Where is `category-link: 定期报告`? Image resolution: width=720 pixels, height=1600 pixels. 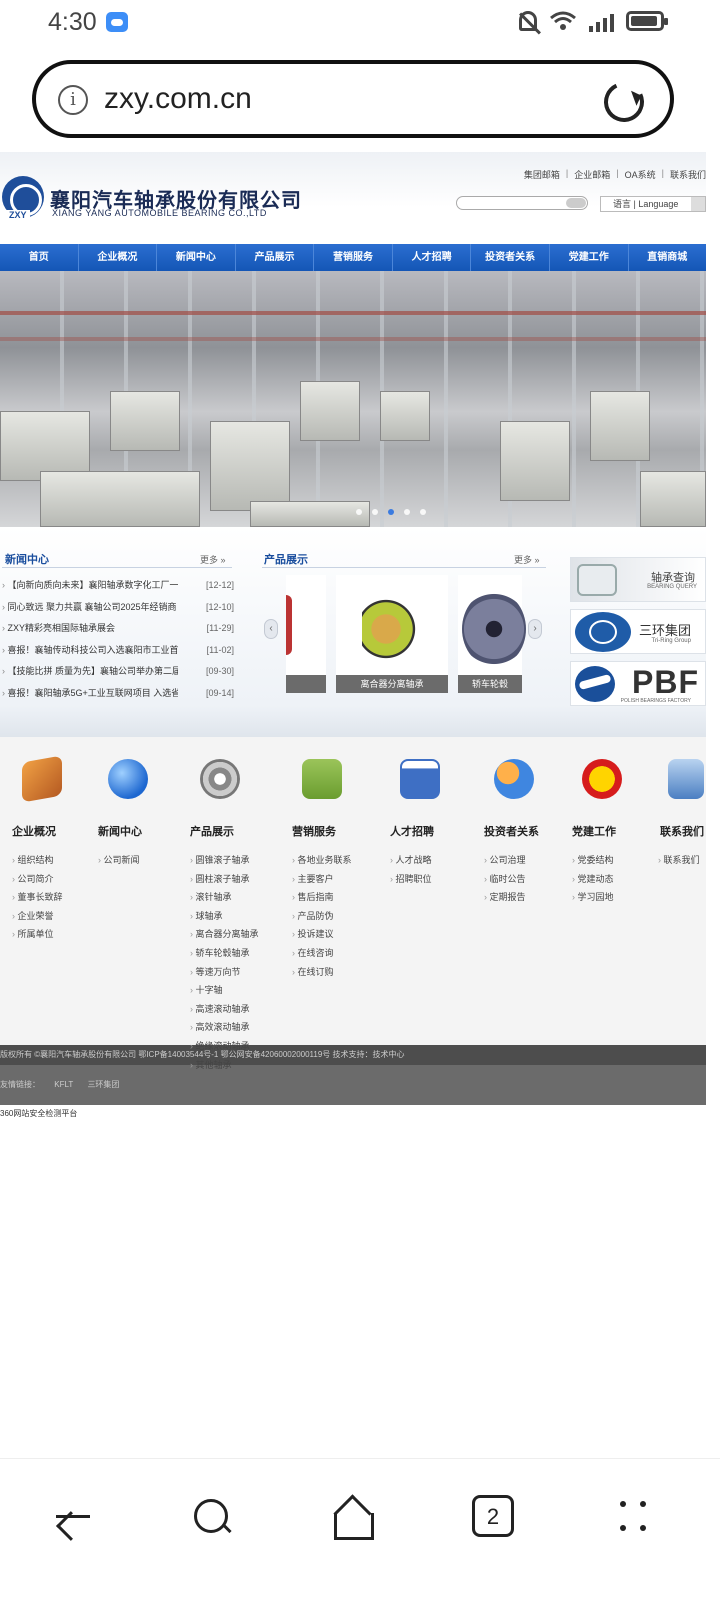 category-link: 定期报告 is located at coordinates (529, 897).